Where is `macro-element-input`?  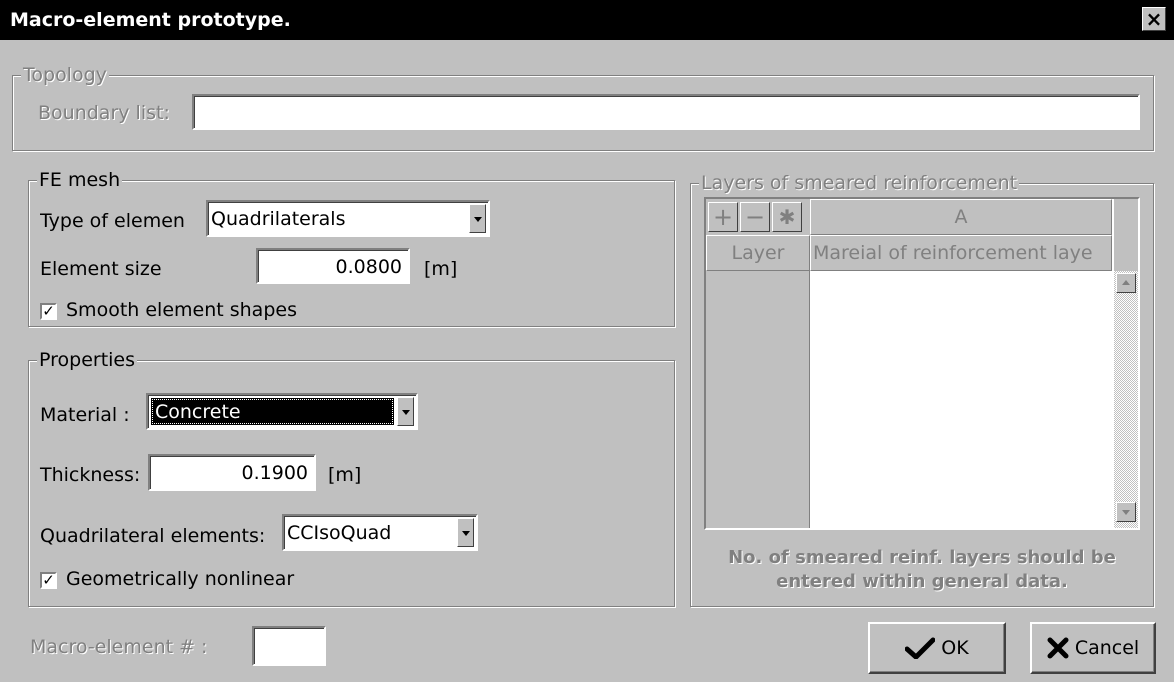 macro-element-input is located at coordinates (289, 646).